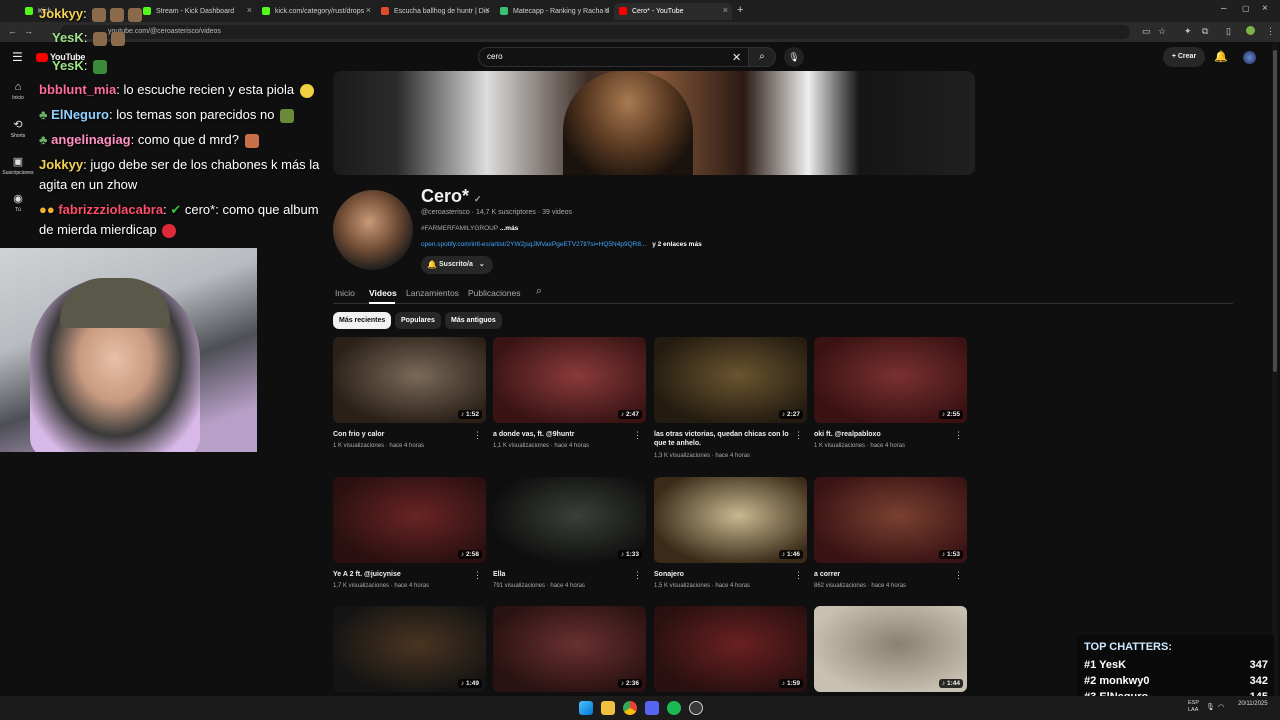 The height and width of the screenshot is (720, 1280). What do you see at coordinates (673, 11) in the screenshot?
I see `browser-tab-active: Cero* - YouTube ×` at bounding box center [673, 11].